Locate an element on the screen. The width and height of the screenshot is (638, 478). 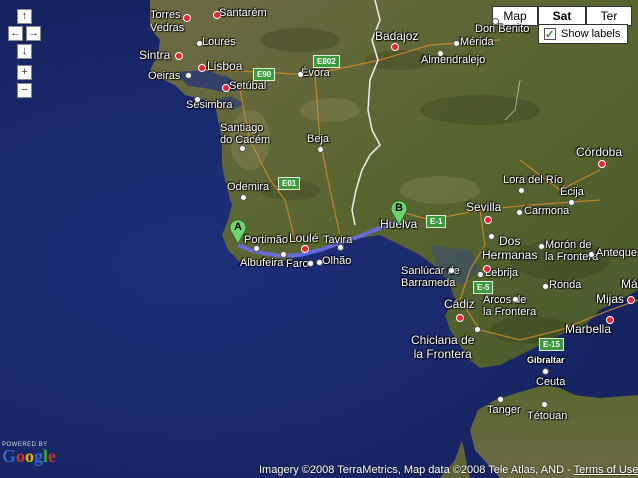
zoom-in-button: + is located at coordinates (24, 72).